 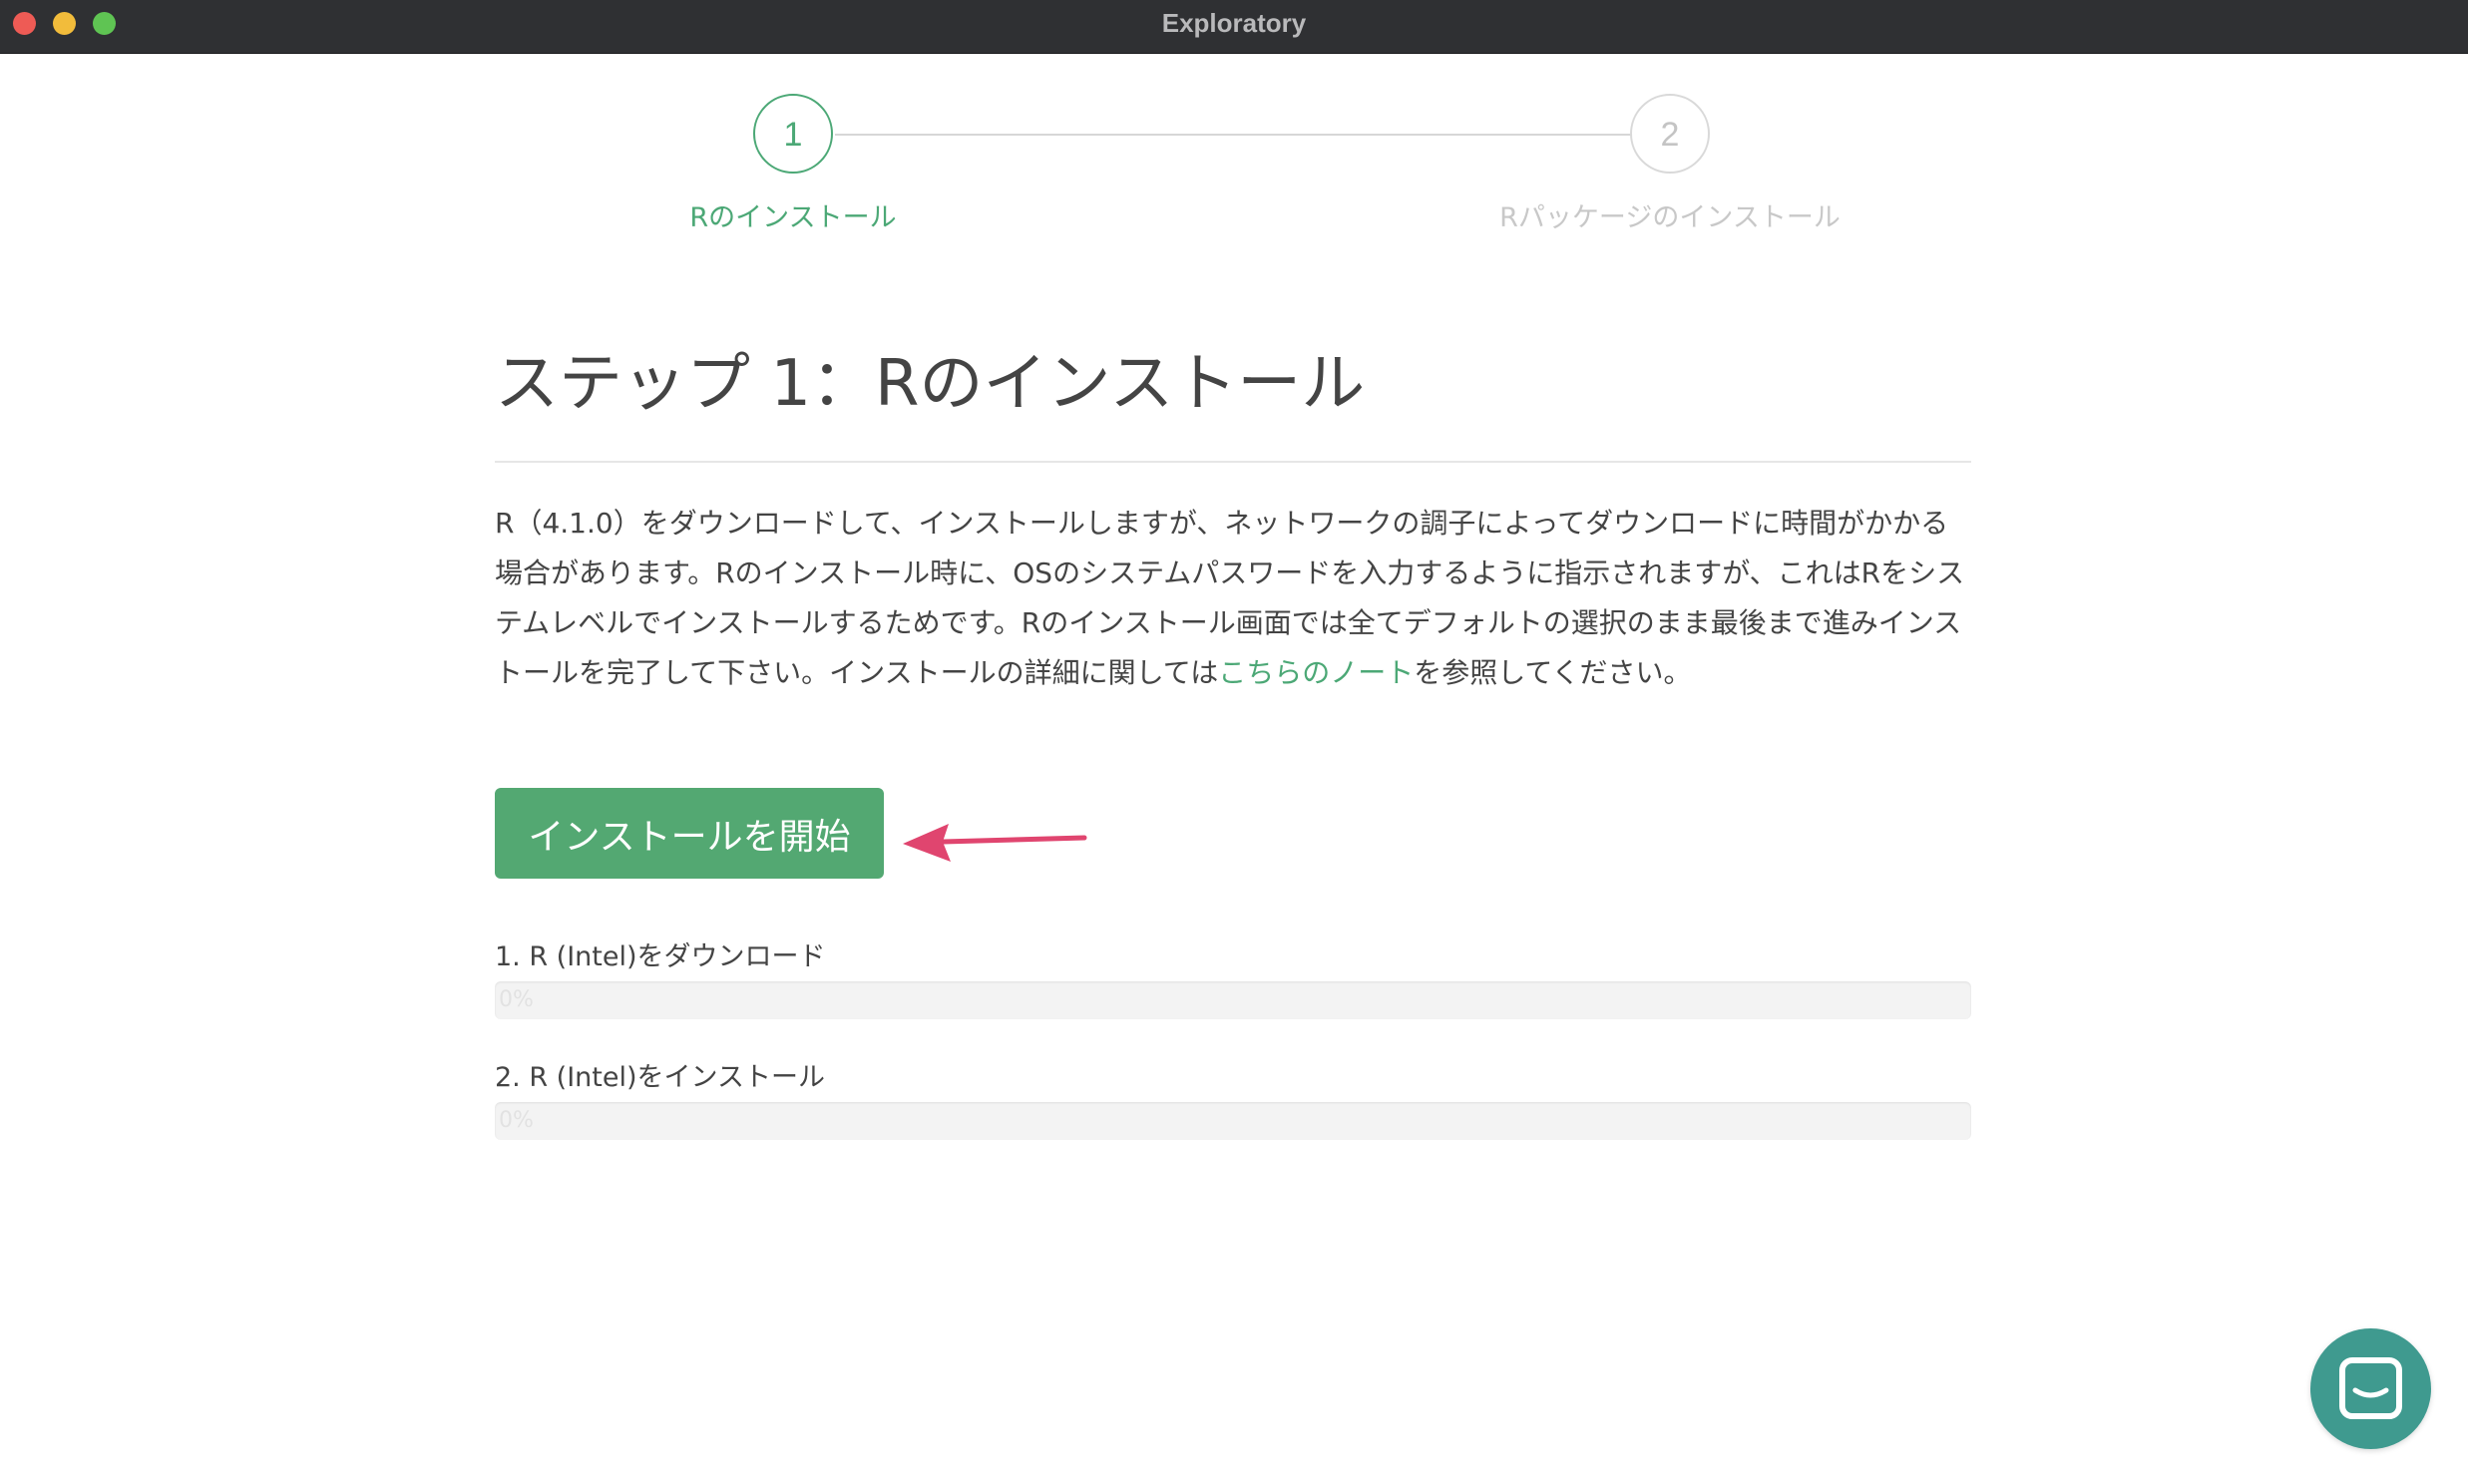 What do you see at coordinates (660, 956) in the screenshot?
I see `download-progress-label: 1. R (Intel)をダウンロード` at bounding box center [660, 956].